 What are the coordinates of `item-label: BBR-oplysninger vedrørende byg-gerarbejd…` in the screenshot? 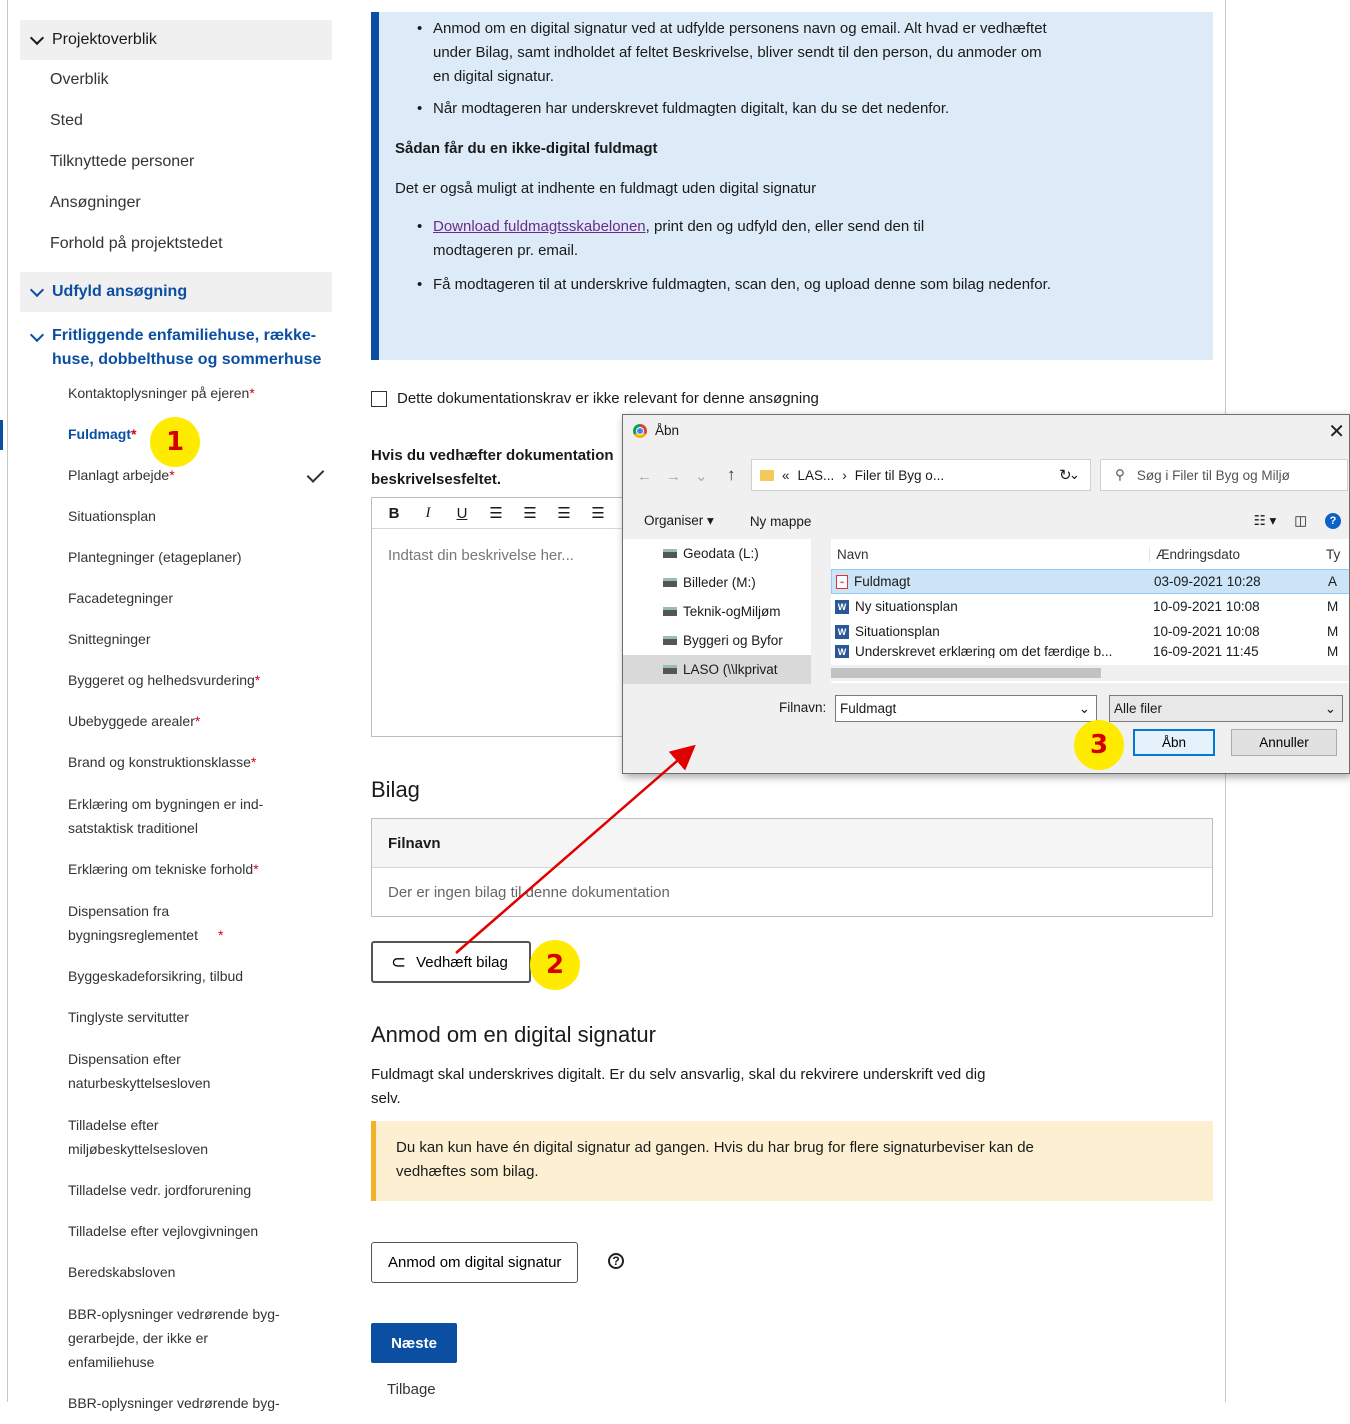 It's located at (174, 1337).